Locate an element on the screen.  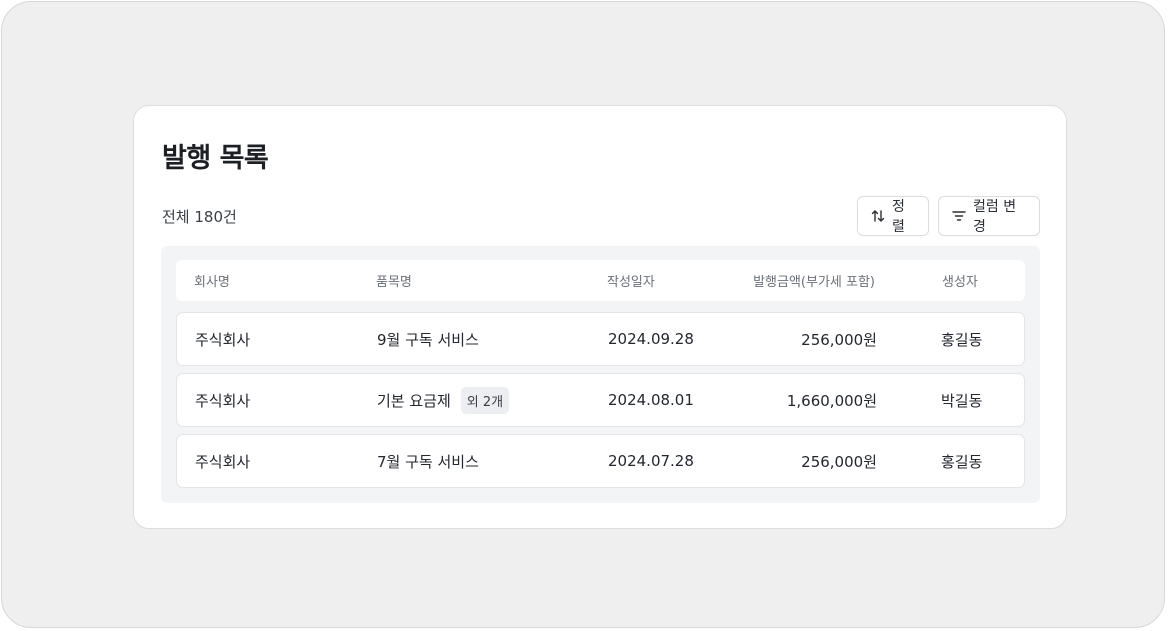
cell-creator: 박길동 is located at coordinates (962, 400).